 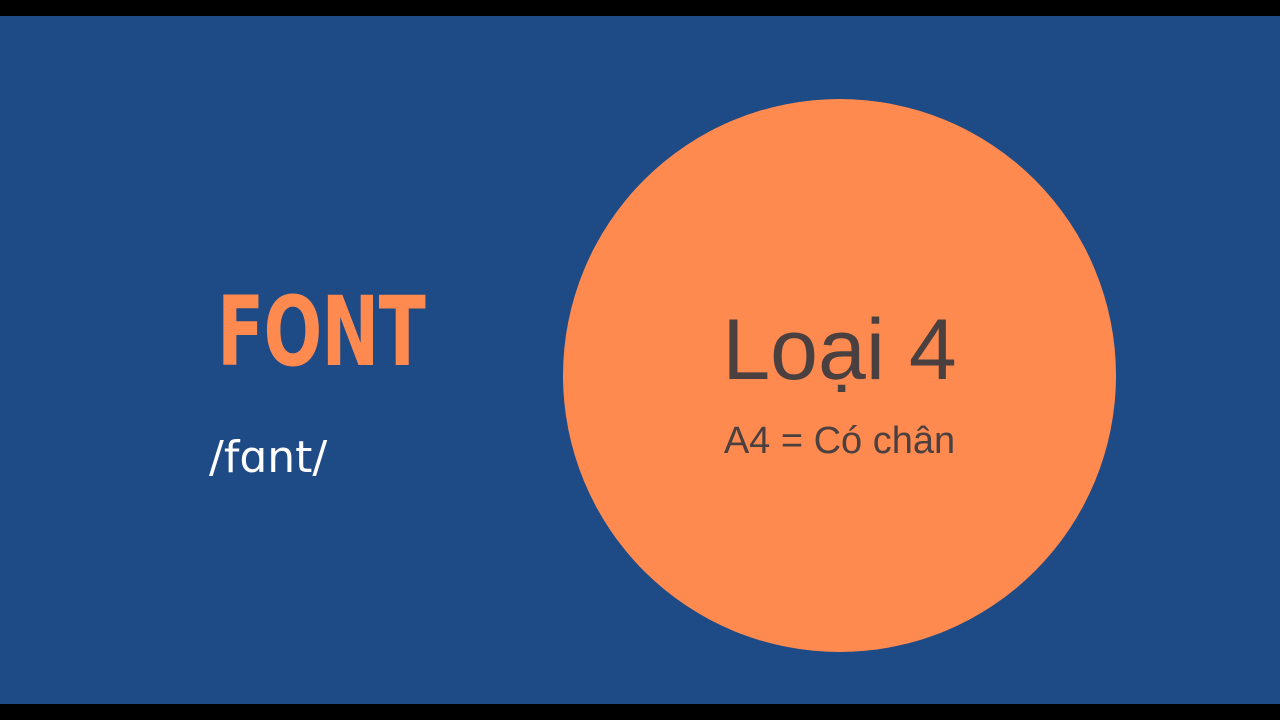 What do you see at coordinates (839, 350) in the screenshot?
I see `category-title: Loại 4` at bounding box center [839, 350].